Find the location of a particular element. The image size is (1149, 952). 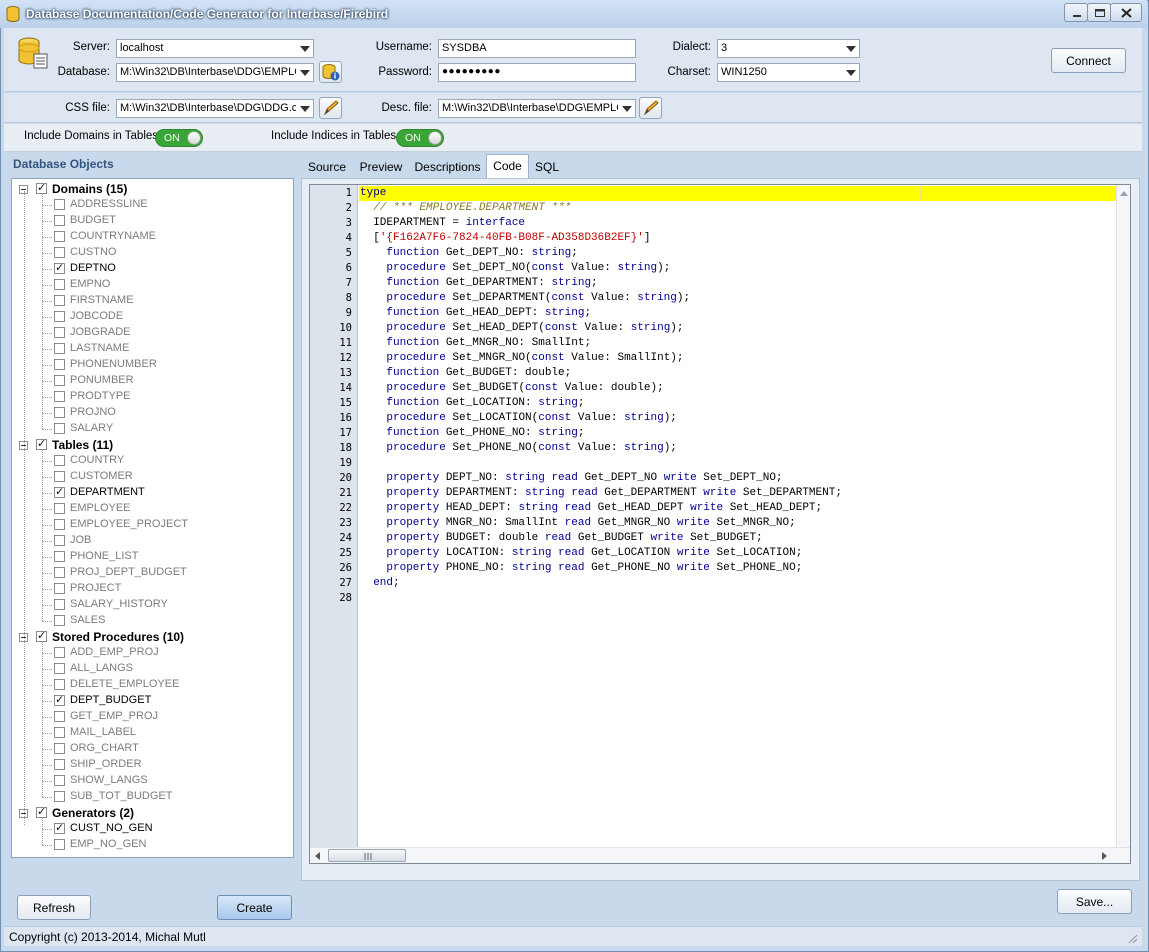

scroll-arrows-icon is located at coordinates (711, 856).